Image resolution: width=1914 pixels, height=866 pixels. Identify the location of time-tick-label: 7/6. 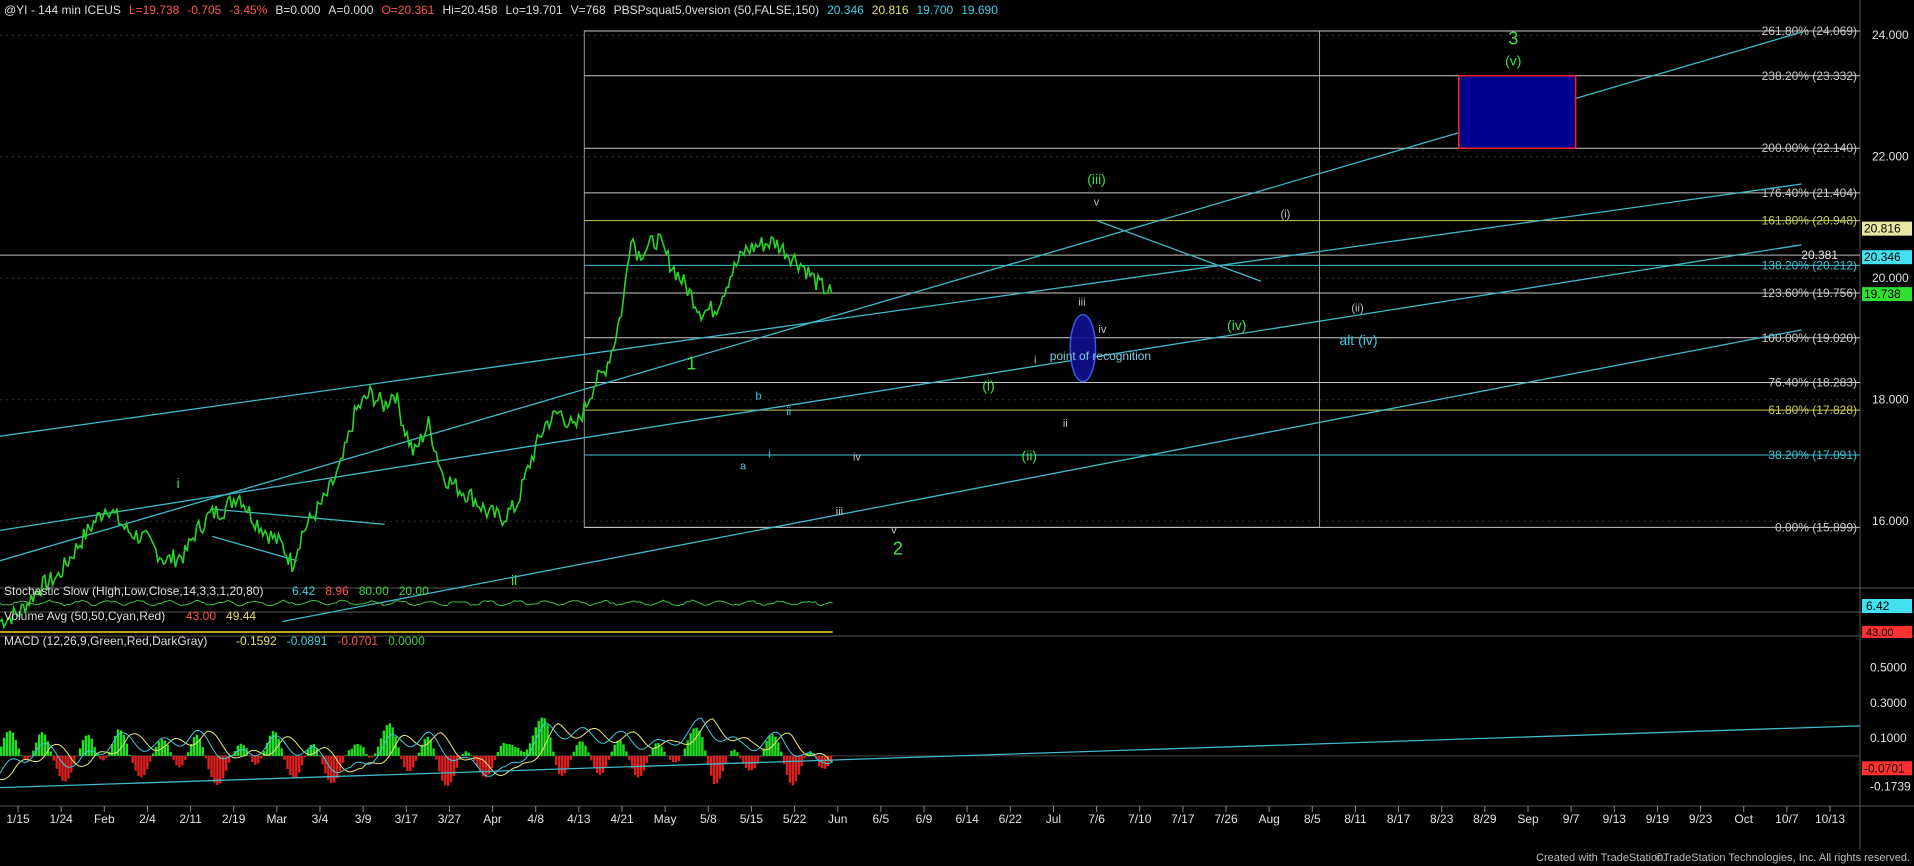
(1096, 819).